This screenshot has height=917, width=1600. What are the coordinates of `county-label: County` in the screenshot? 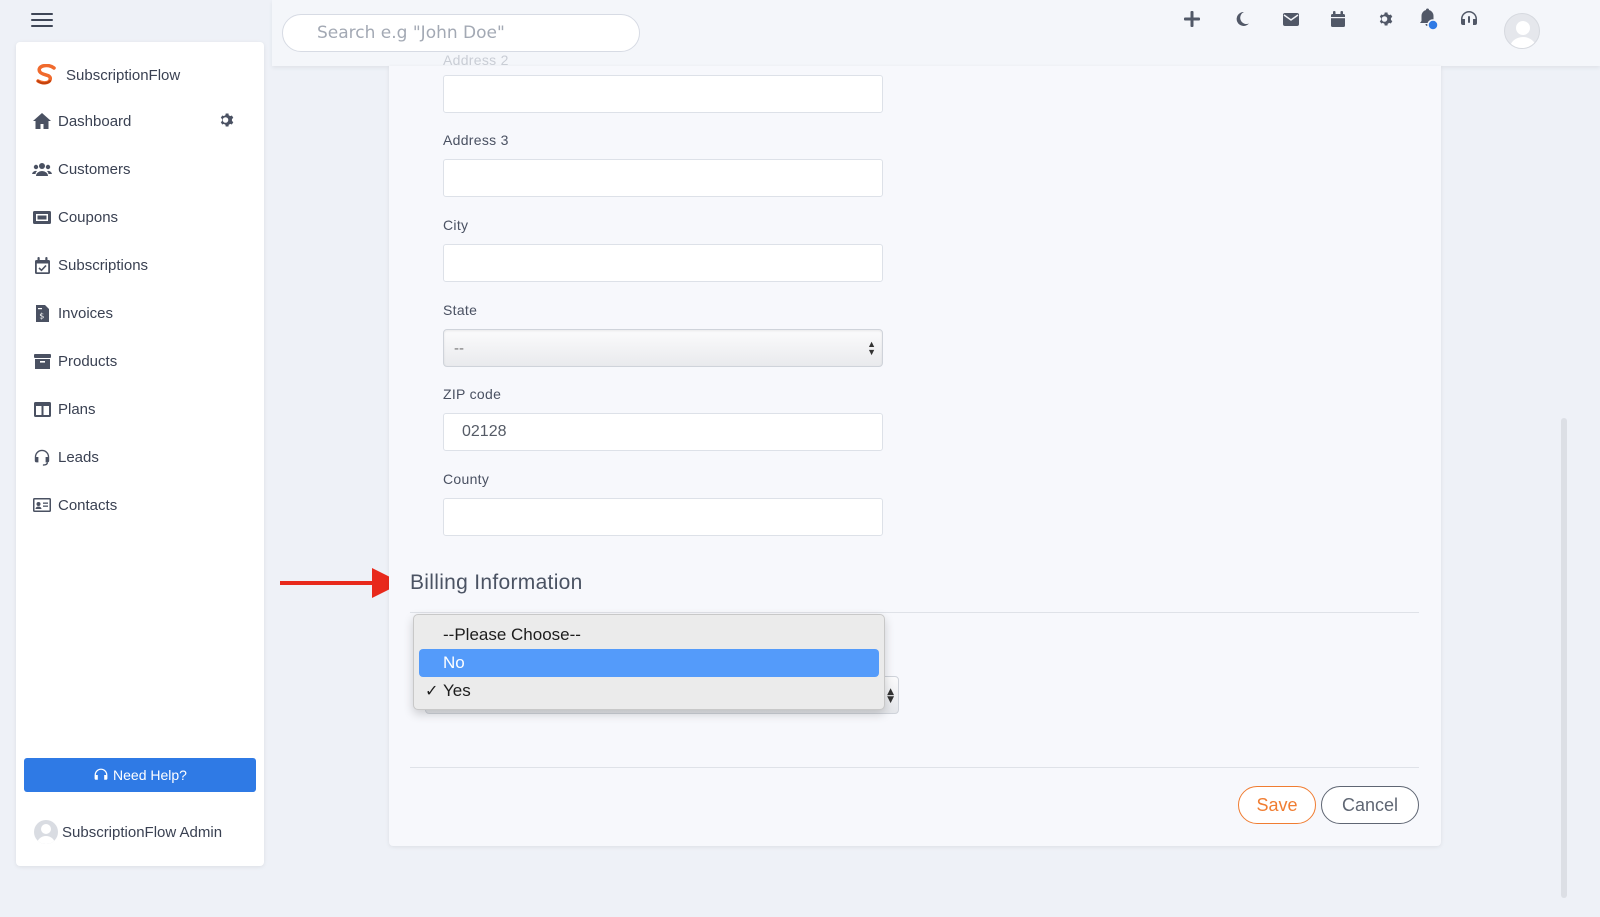 It's located at (466, 479).